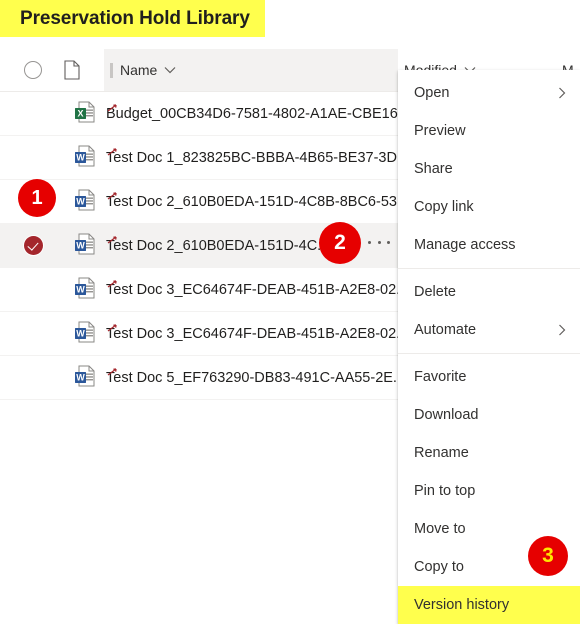 The height and width of the screenshot is (624, 580). Describe the element at coordinates (462, 605) in the screenshot. I see `menu-item-label: Version history` at that location.